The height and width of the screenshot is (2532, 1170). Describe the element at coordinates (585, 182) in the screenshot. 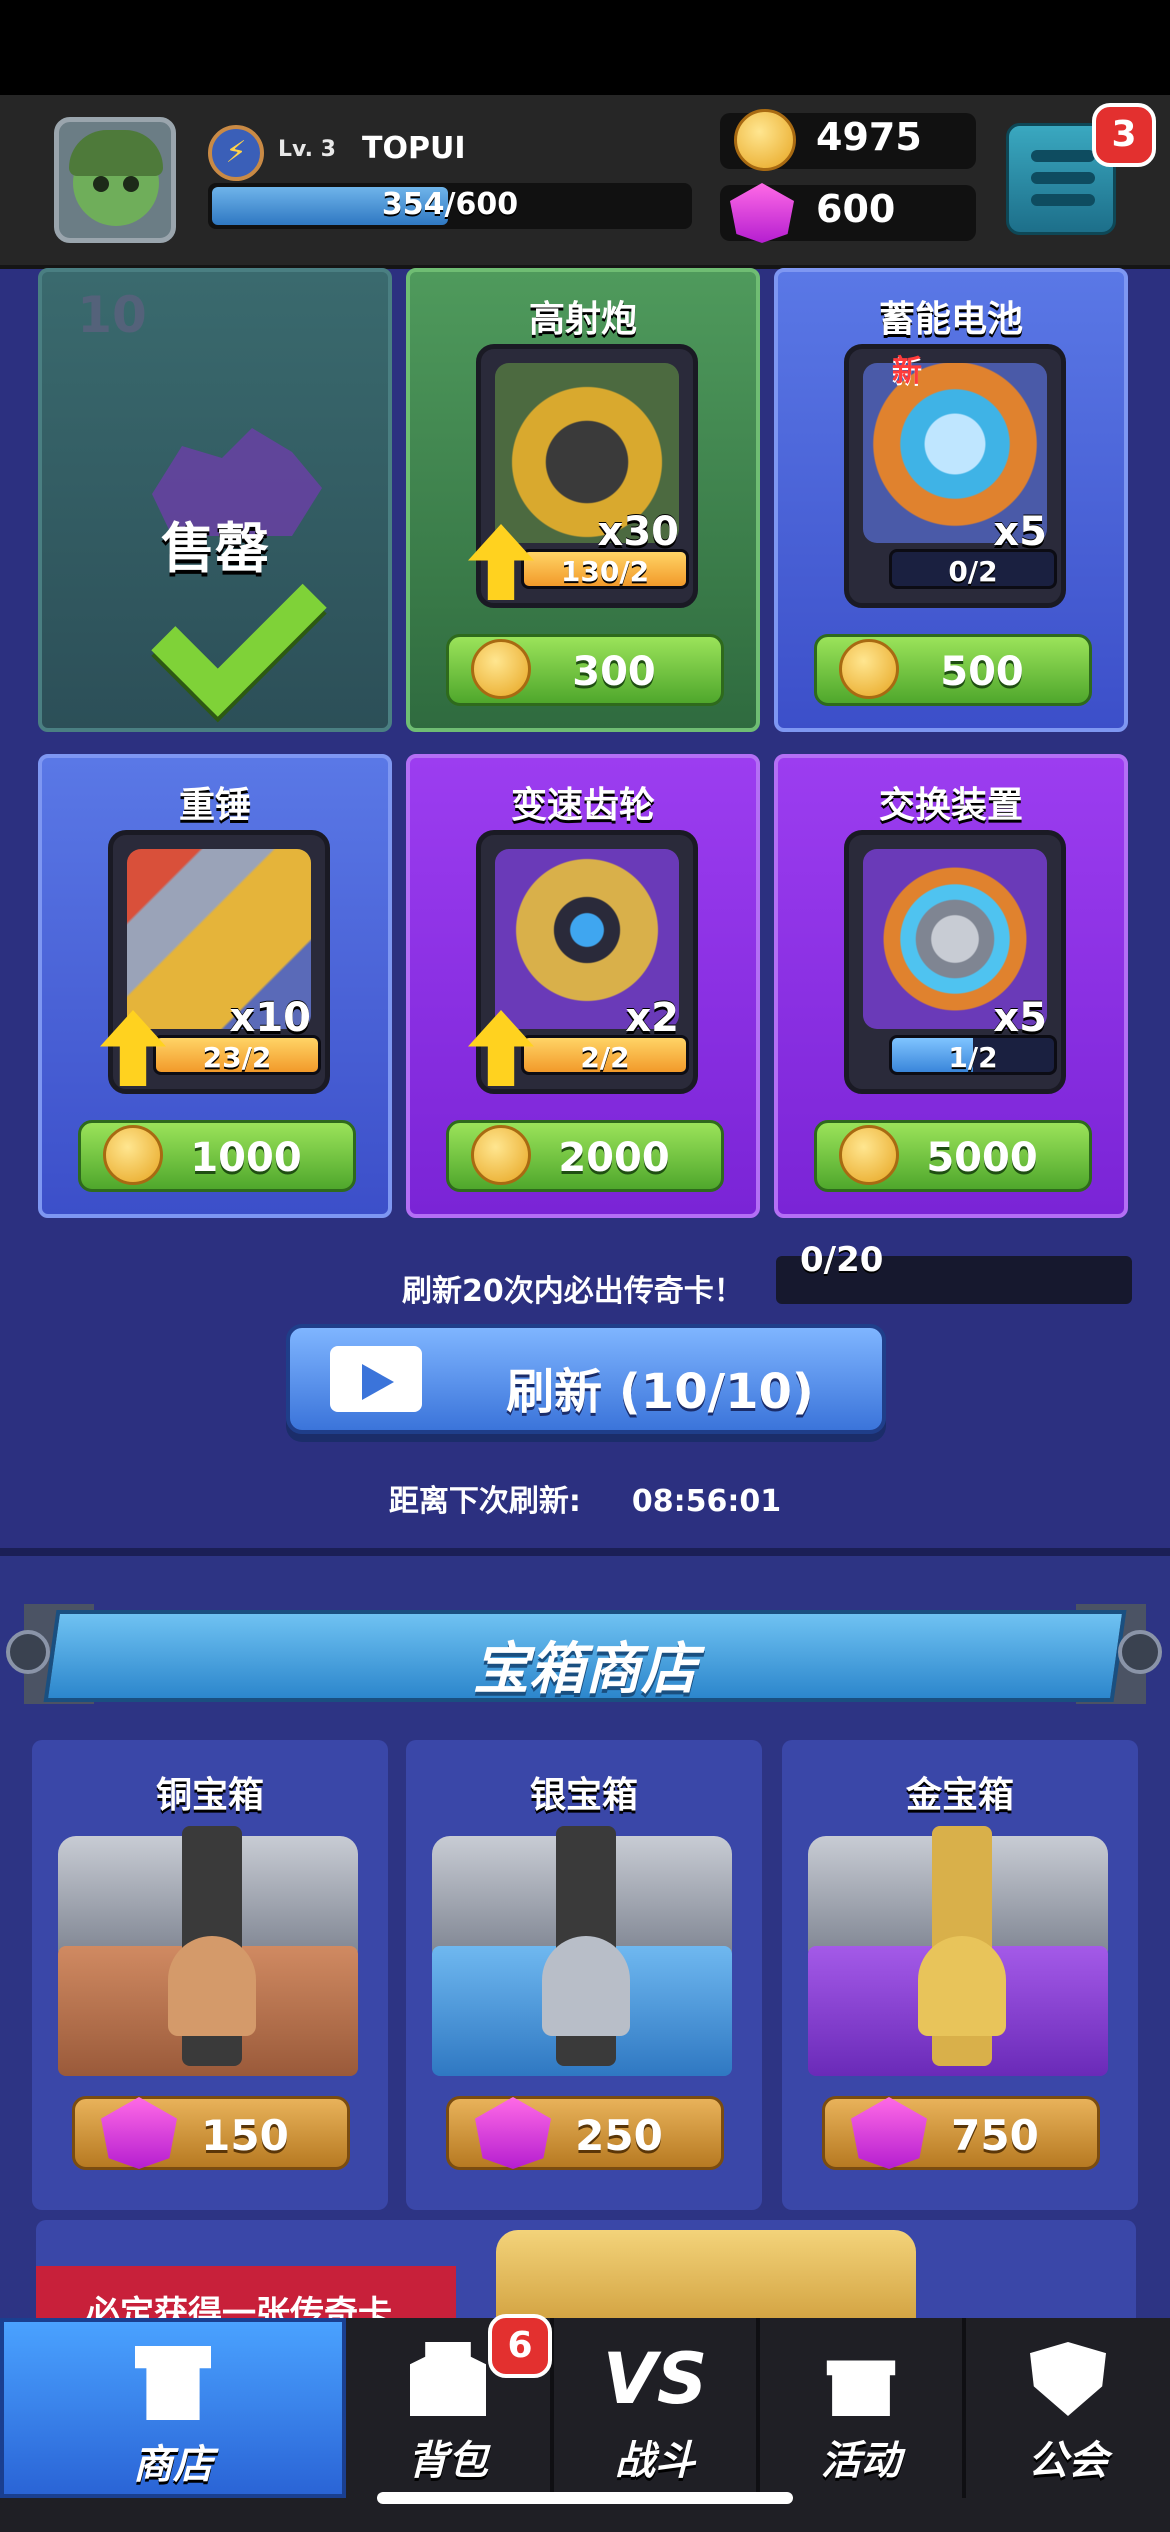

I see `top-header: ⚡ Lv. 3 TOPUI 354/600 4975 600 3` at that location.